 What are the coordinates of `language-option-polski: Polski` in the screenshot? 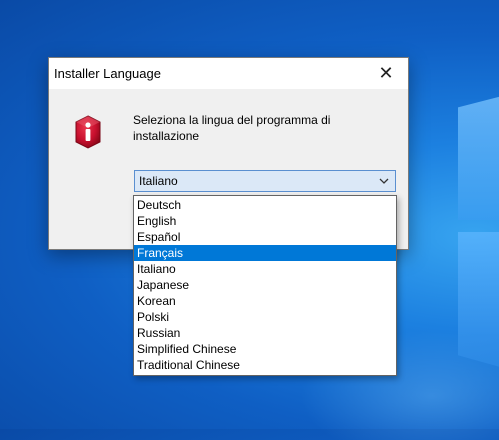 It's located at (265, 317).